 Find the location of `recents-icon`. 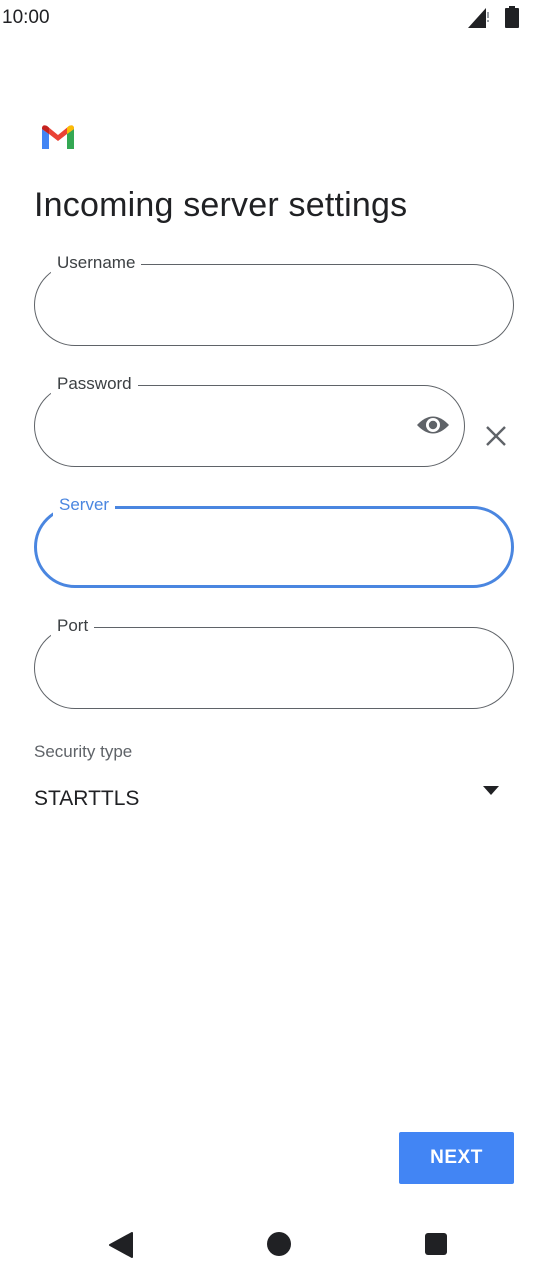

recents-icon is located at coordinates (436, 1244).